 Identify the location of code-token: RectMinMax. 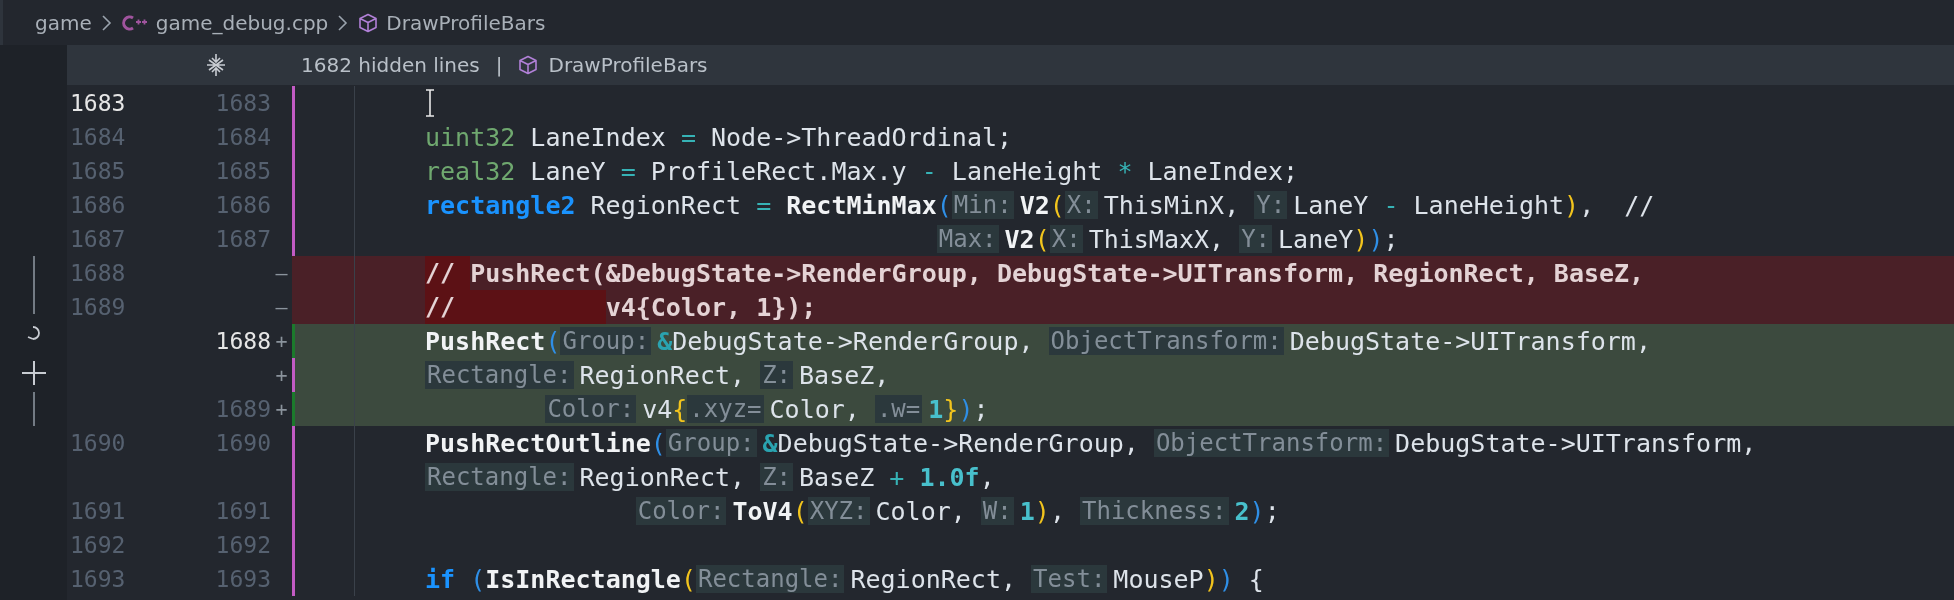
(861, 205).